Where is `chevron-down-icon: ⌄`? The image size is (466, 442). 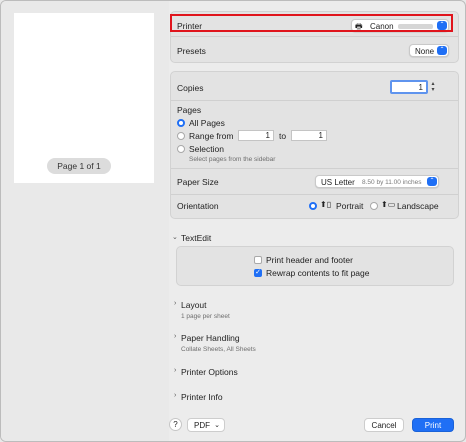
chevron-down-icon: ⌄ is located at coordinates (217, 425).